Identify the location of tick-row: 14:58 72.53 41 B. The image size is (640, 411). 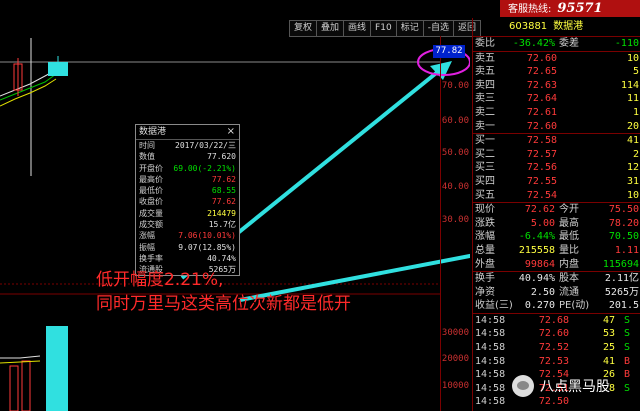
(556, 362).